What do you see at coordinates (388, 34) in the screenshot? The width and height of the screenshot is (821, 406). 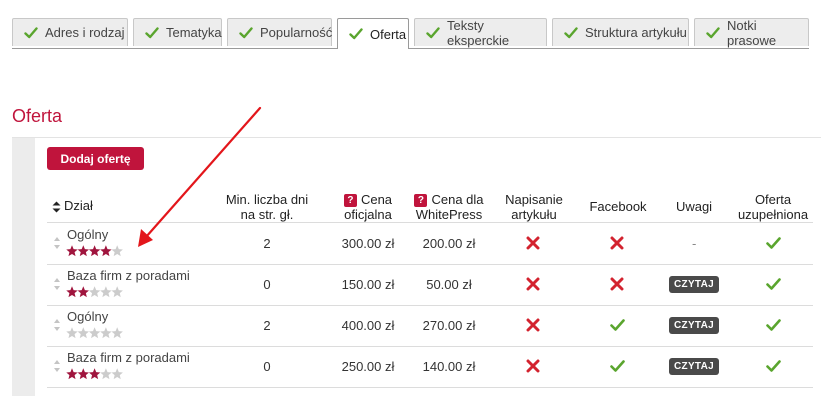 I see `tab-label: Oferta` at bounding box center [388, 34].